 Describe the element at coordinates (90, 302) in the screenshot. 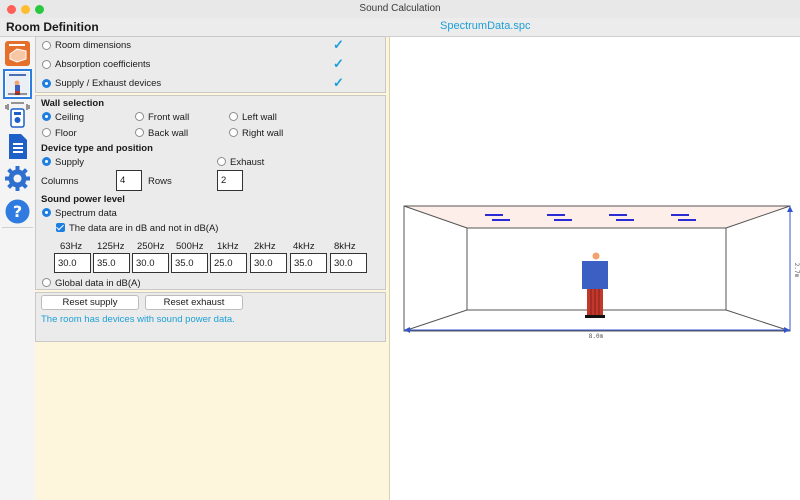

I see `reset-supply-button: Reset supply` at that location.